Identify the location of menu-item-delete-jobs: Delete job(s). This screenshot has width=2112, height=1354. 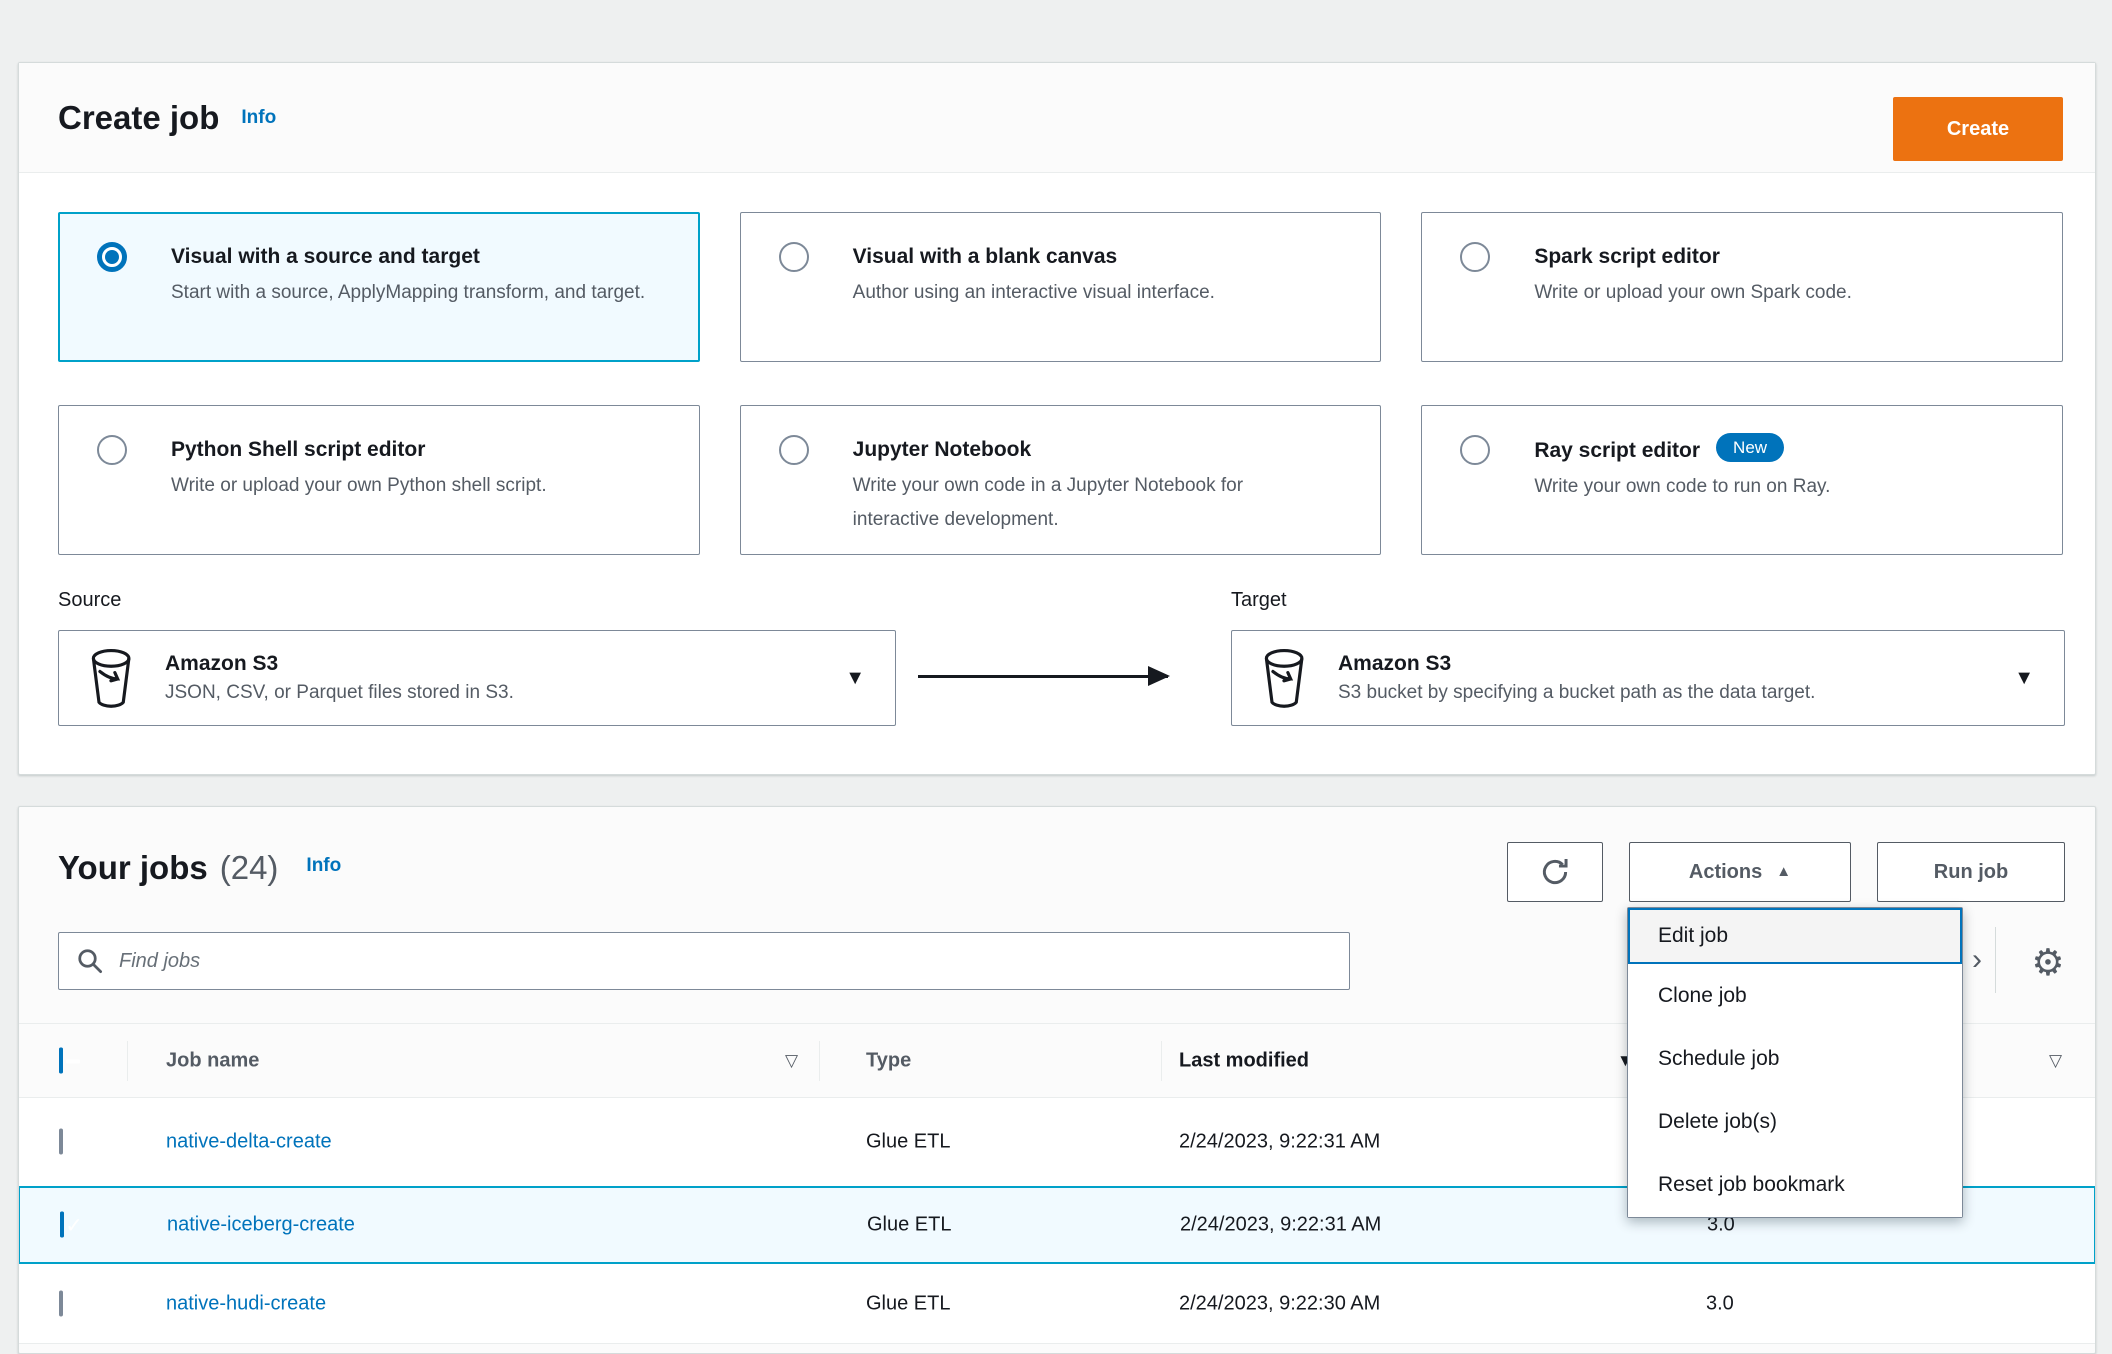
(1795, 1121).